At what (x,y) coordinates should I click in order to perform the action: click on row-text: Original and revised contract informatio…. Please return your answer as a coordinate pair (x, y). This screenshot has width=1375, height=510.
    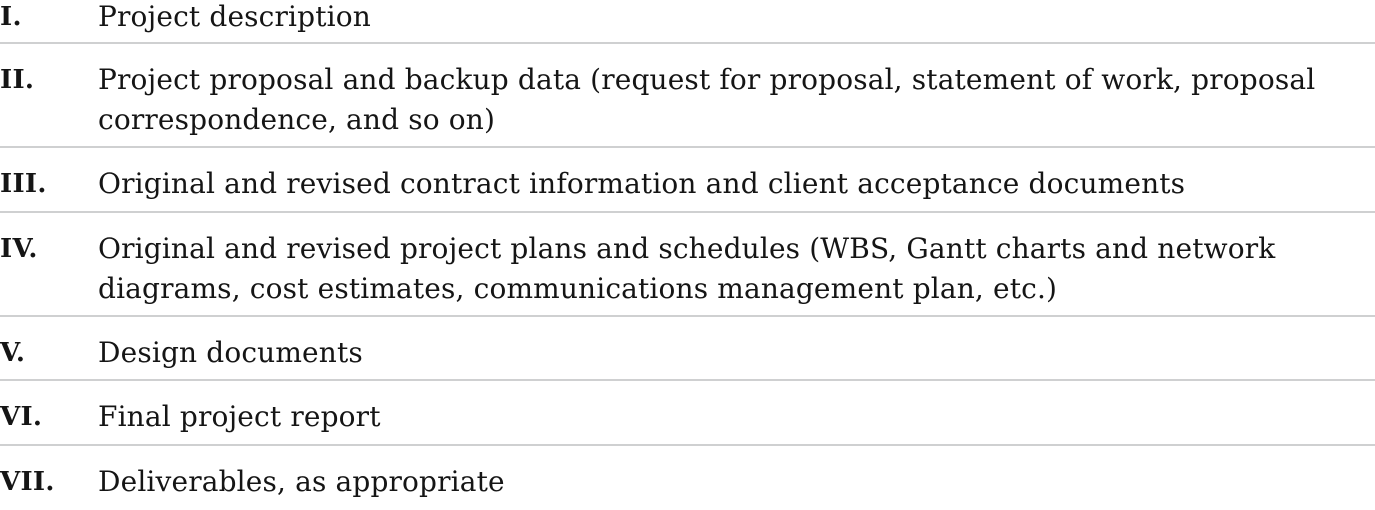
    Looking at the image, I should click on (642, 183).